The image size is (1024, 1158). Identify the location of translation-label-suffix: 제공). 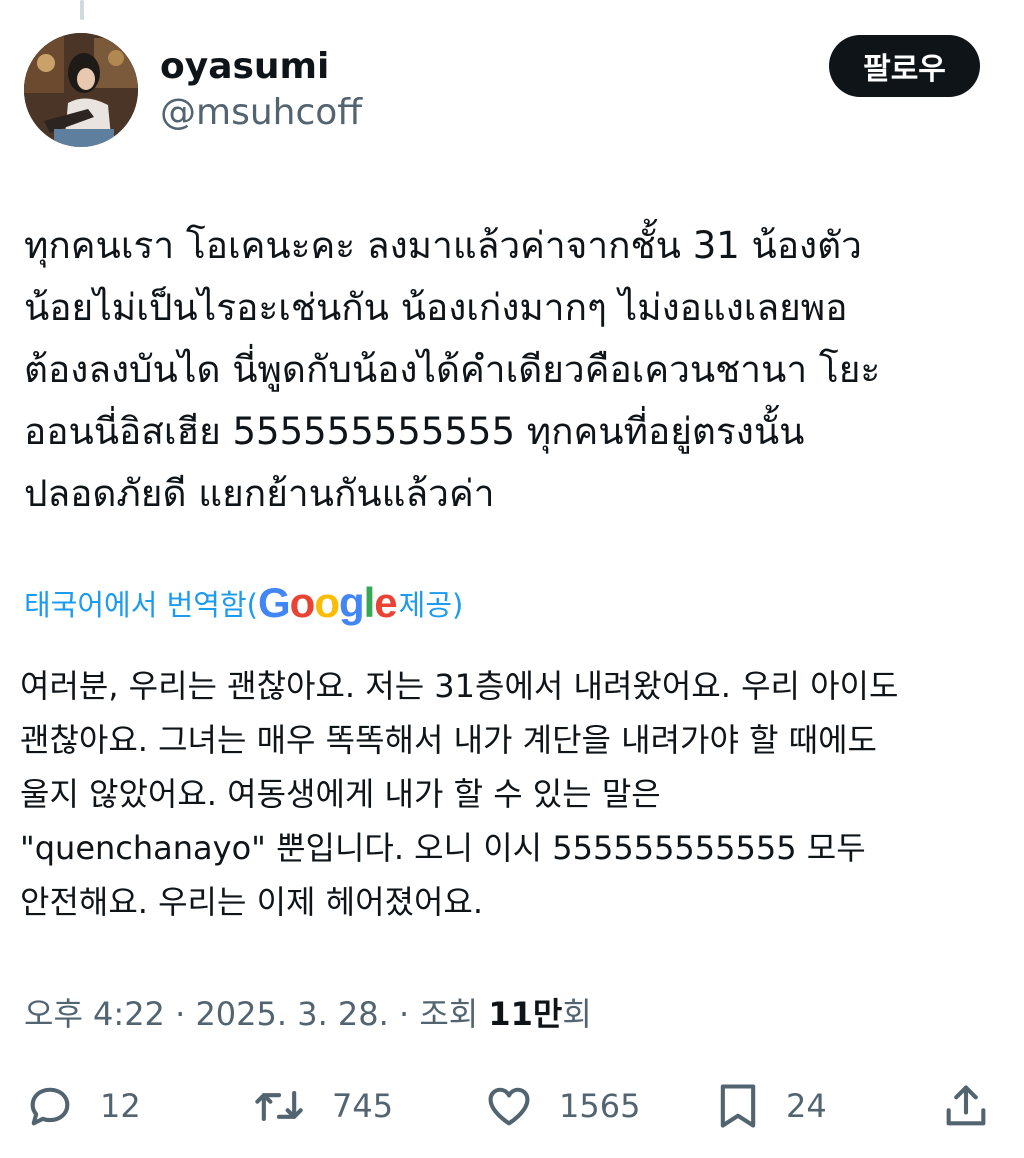
(431, 605).